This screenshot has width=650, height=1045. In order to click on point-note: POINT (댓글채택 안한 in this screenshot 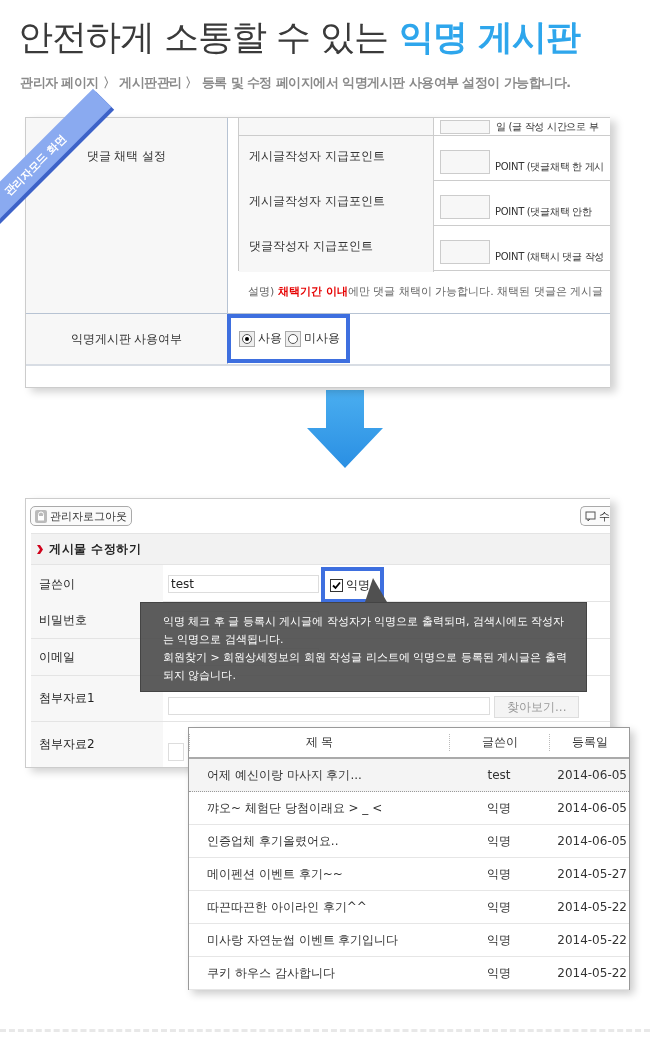, I will do `click(543, 212)`.